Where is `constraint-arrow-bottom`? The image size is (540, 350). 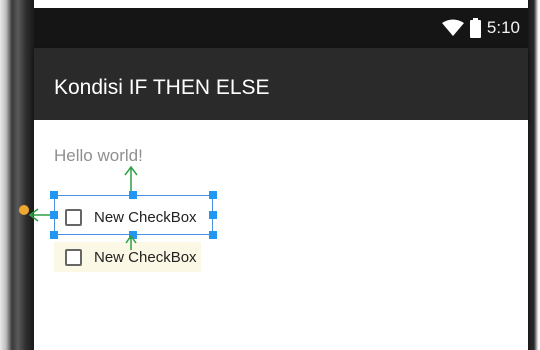 constraint-arrow-bottom is located at coordinates (131, 242).